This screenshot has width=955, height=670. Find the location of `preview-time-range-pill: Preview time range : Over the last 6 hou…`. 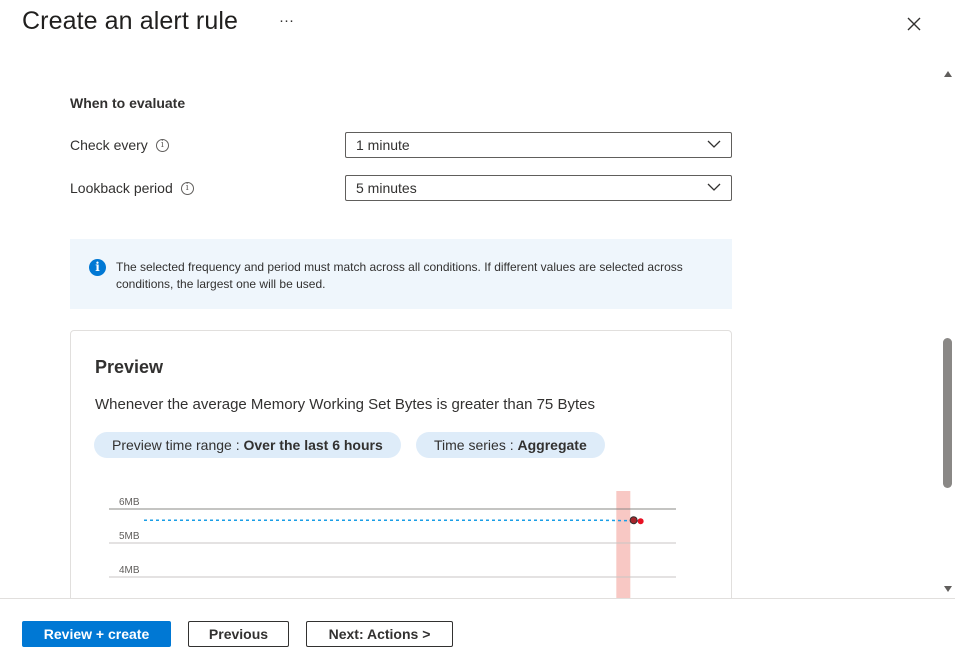

preview-time-range-pill: Preview time range : Over the last 6 hou… is located at coordinates (247, 445).